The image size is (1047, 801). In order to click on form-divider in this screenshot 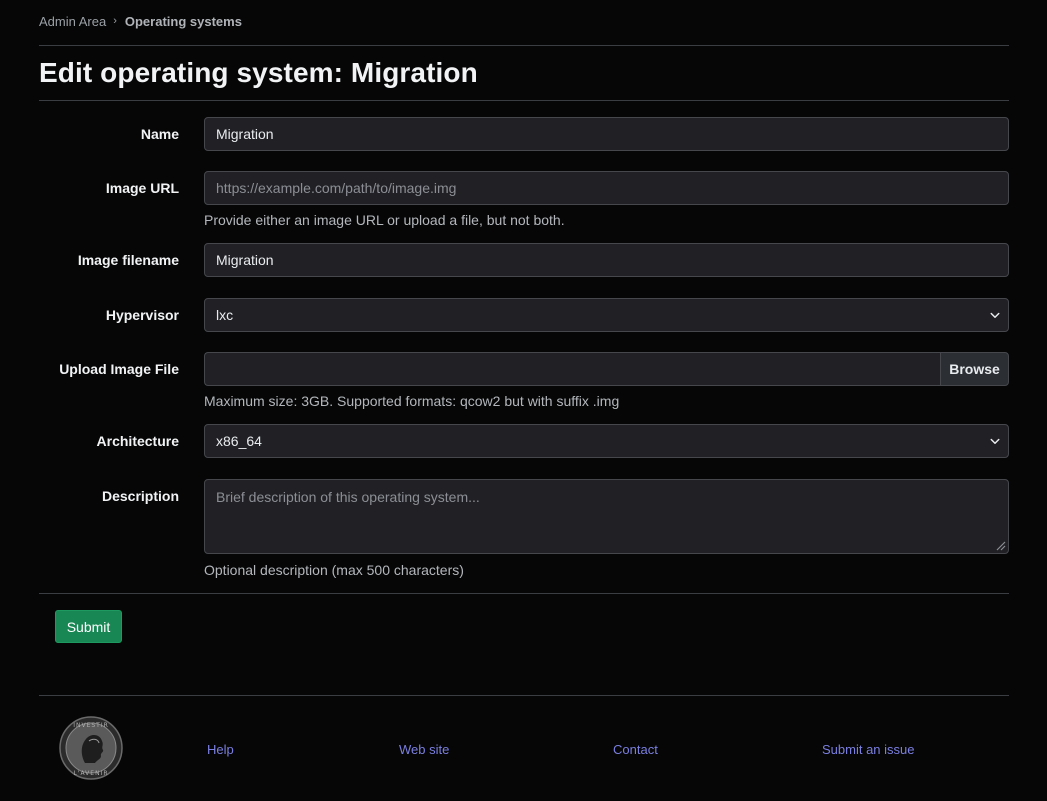, I will do `click(524, 593)`.